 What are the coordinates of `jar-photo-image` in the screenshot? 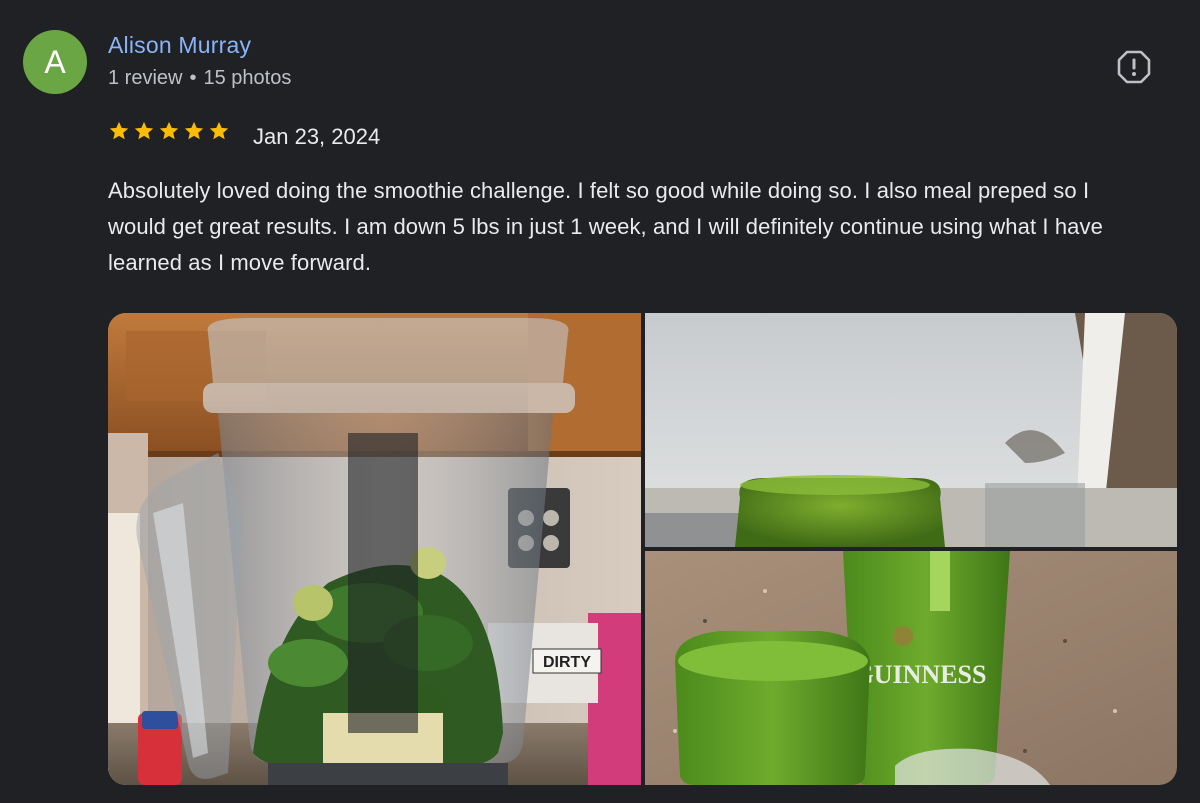 It's located at (911, 430).